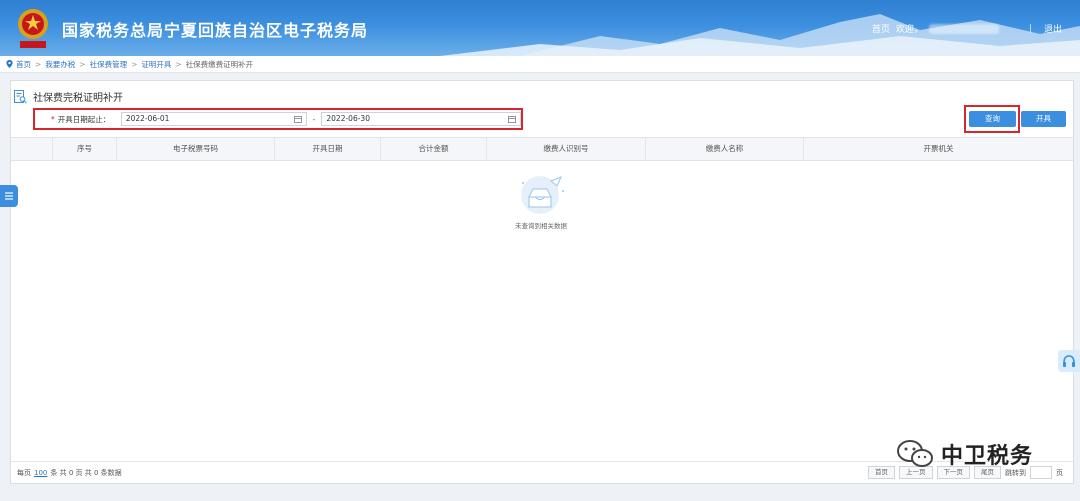 The height and width of the screenshot is (501, 1080). Describe the element at coordinates (1053, 28) in the screenshot. I see `logout-link: 退出` at that location.